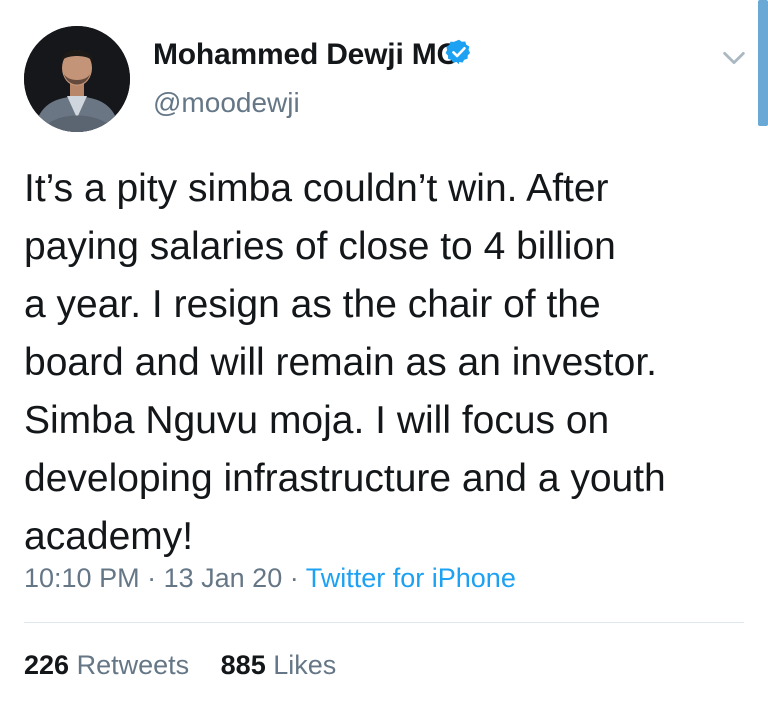  Describe the element at coordinates (384, 622) in the screenshot. I see `divider` at that location.